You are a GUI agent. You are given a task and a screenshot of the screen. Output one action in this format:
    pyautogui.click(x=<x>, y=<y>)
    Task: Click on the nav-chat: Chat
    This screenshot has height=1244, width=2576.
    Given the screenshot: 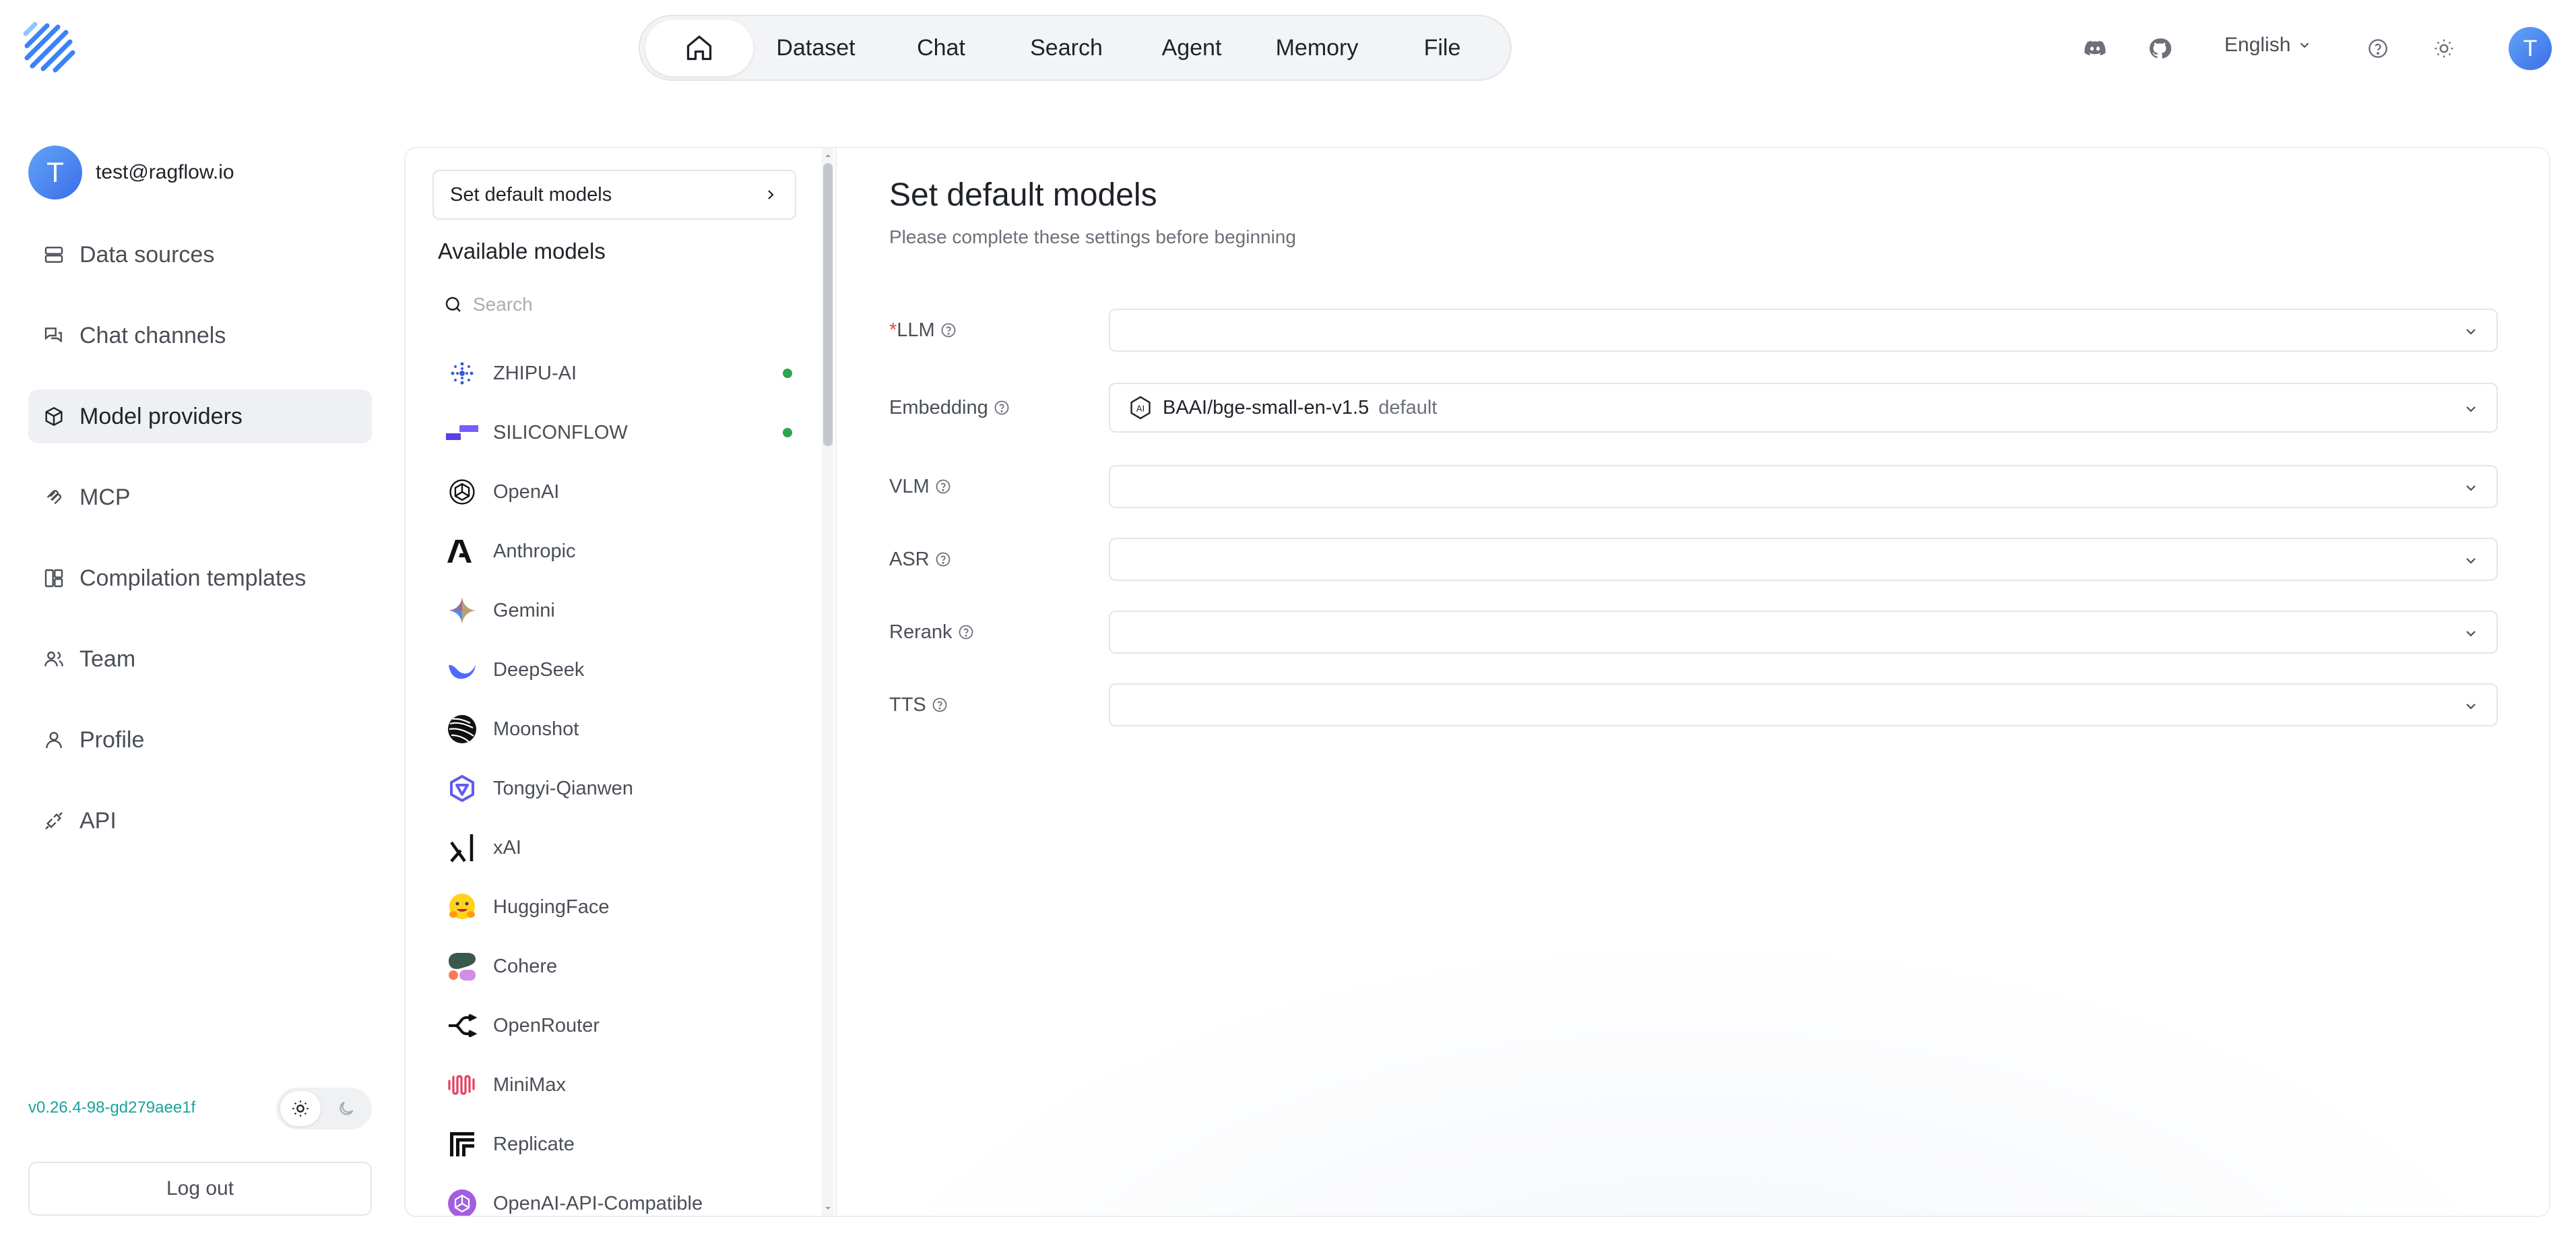 What is the action you would take?
    pyautogui.click(x=941, y=48)
    